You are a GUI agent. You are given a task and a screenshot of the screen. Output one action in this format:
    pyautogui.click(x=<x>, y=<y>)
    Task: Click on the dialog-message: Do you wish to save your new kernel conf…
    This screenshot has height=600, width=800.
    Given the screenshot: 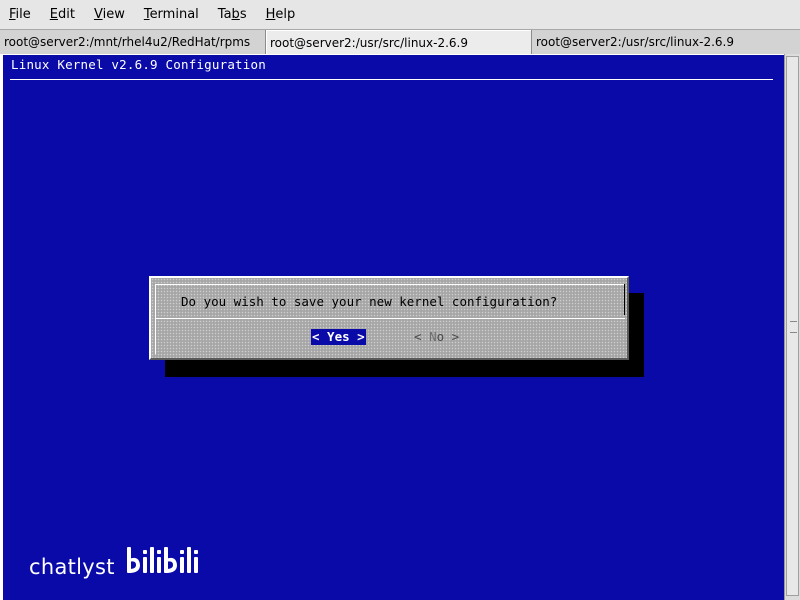 What is the action you would take?
    pyautogui.click(x=369, y=301)
    